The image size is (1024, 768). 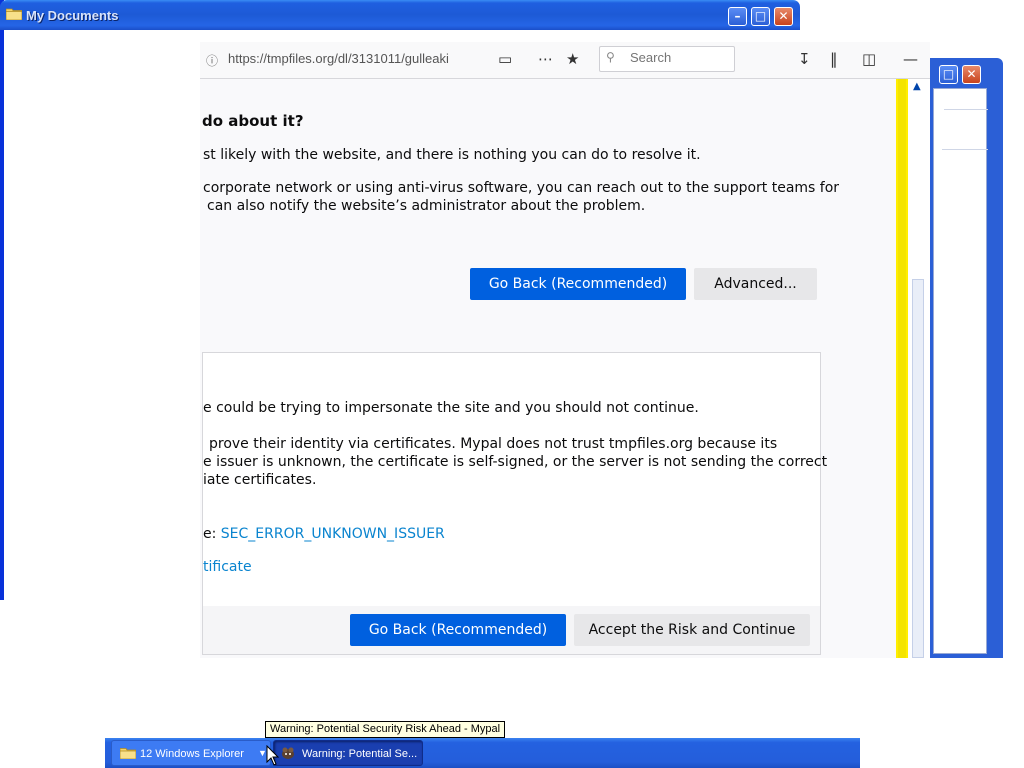 What do you see at coordinates (804, 59) in the screenshot?
I see `download-icon: ↧` at bounding box center [804, 59].